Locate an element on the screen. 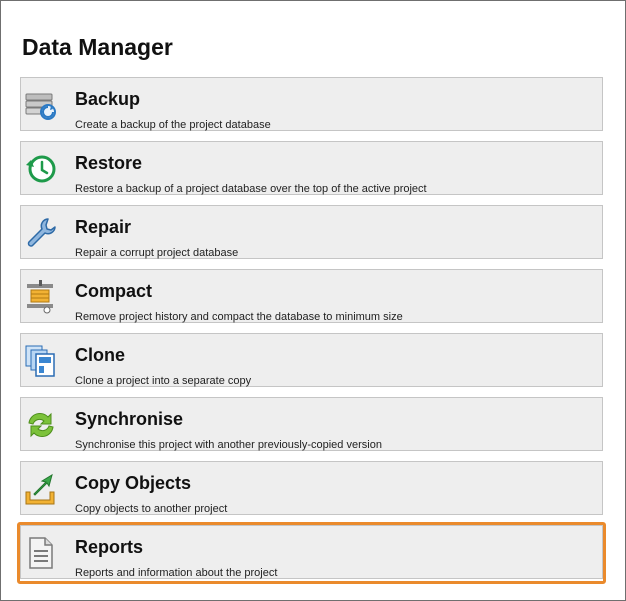 The height and width of the screenshot is (601, 626). synchronise-label: Synchronise is located at coordinates (129, 419).